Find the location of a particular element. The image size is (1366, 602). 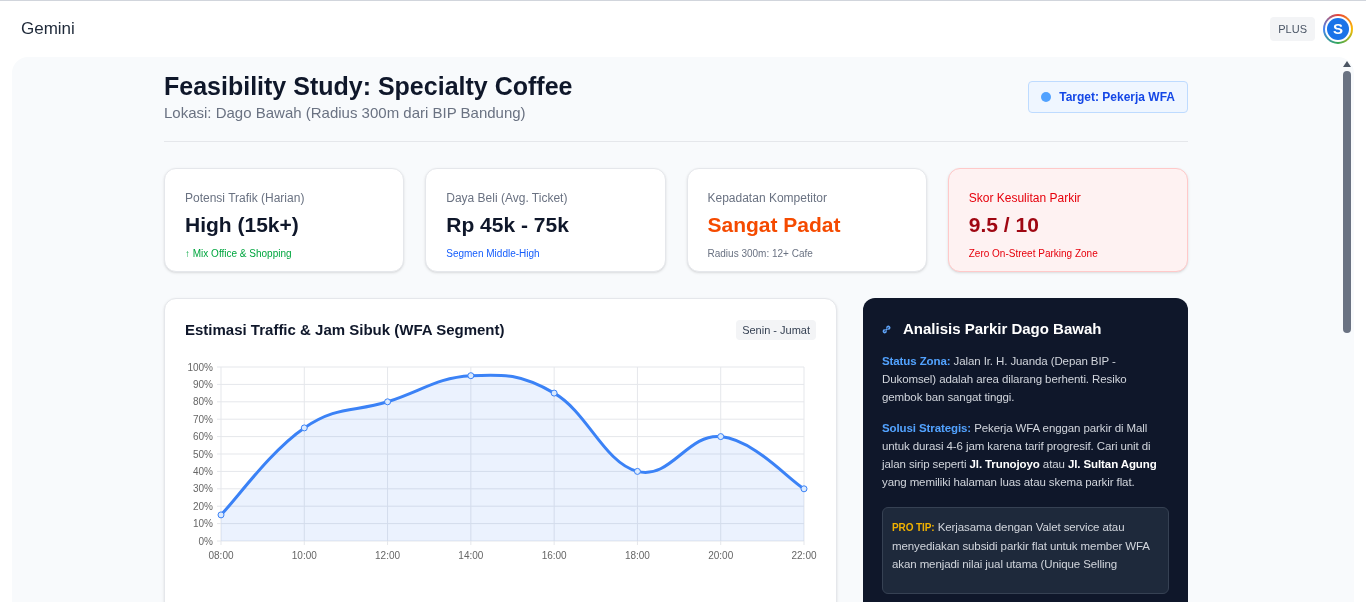

metric-value: High (15k+) is located at coordinates (242, 224).